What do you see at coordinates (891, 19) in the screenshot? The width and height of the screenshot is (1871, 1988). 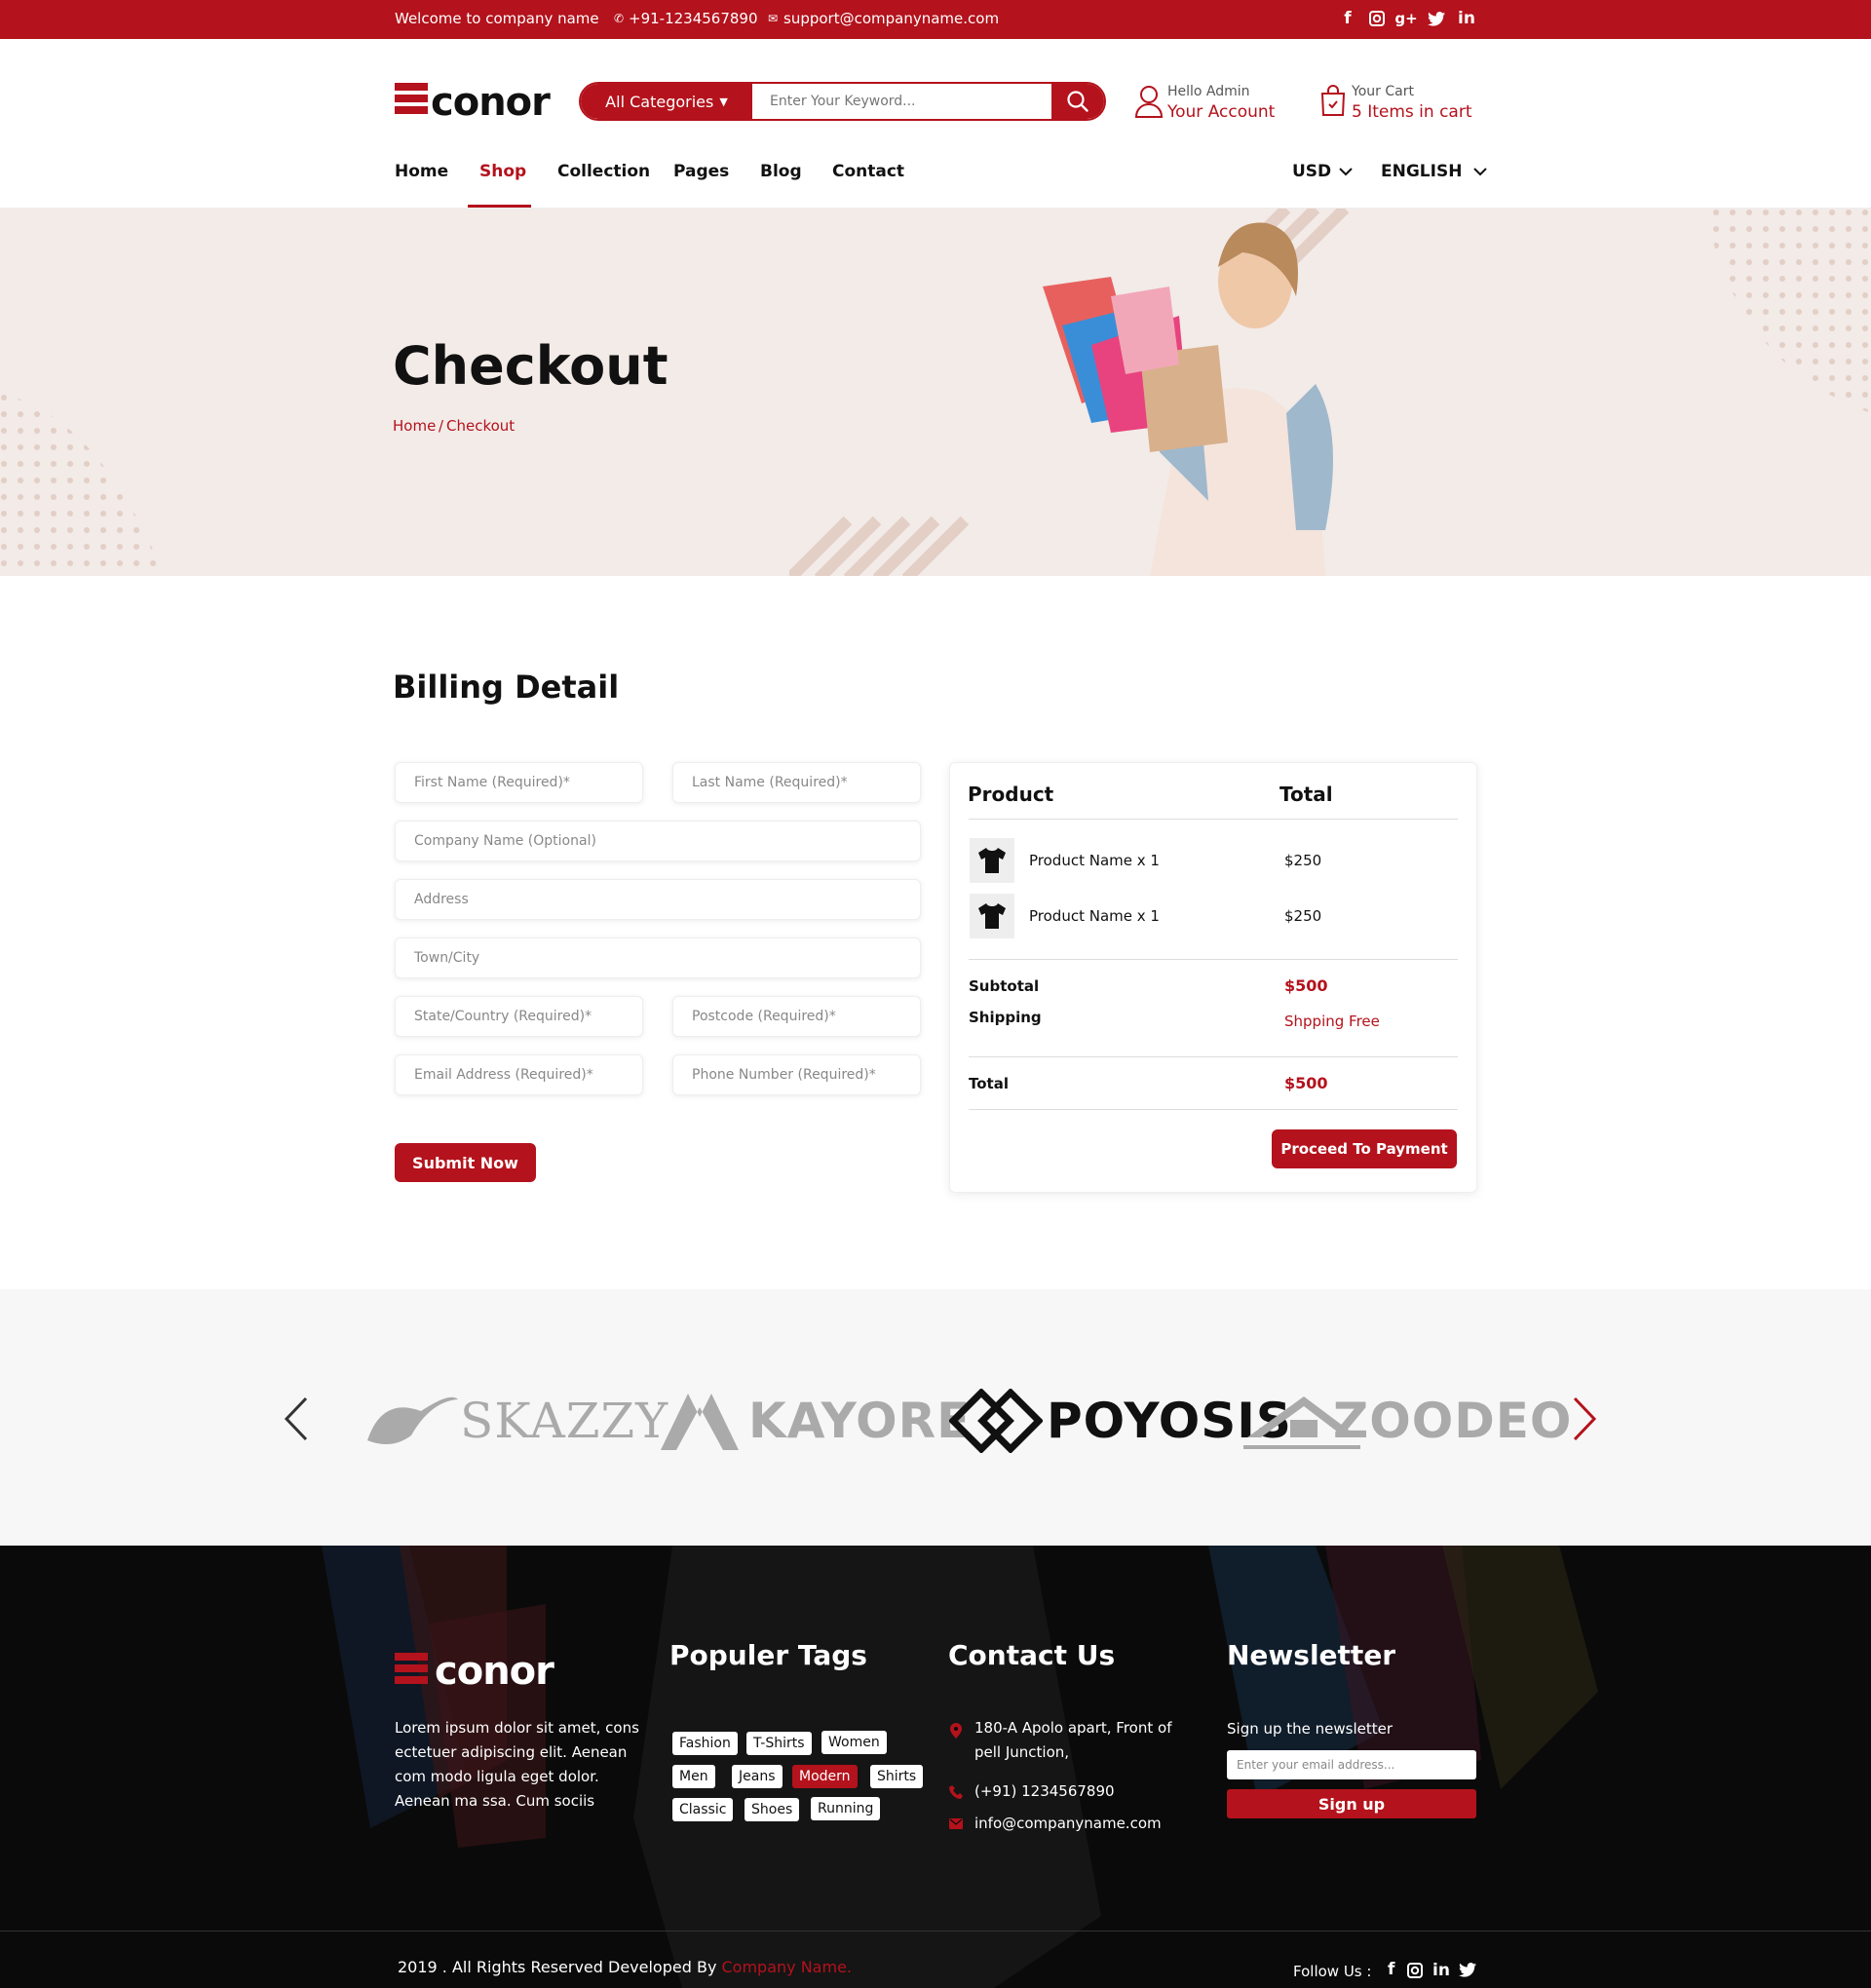 I see `topbar-email: support@companyname.com` at bounding box center [891, 19].